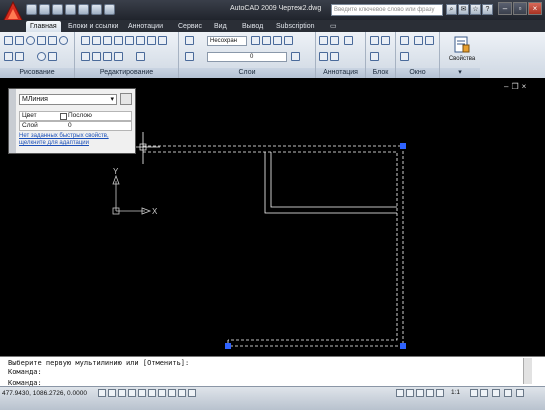 This screenshot has height=410, width=545. Describe the element at coordinates (43, 26) in the screenshot. I see `tab-home: Главная` at that location.